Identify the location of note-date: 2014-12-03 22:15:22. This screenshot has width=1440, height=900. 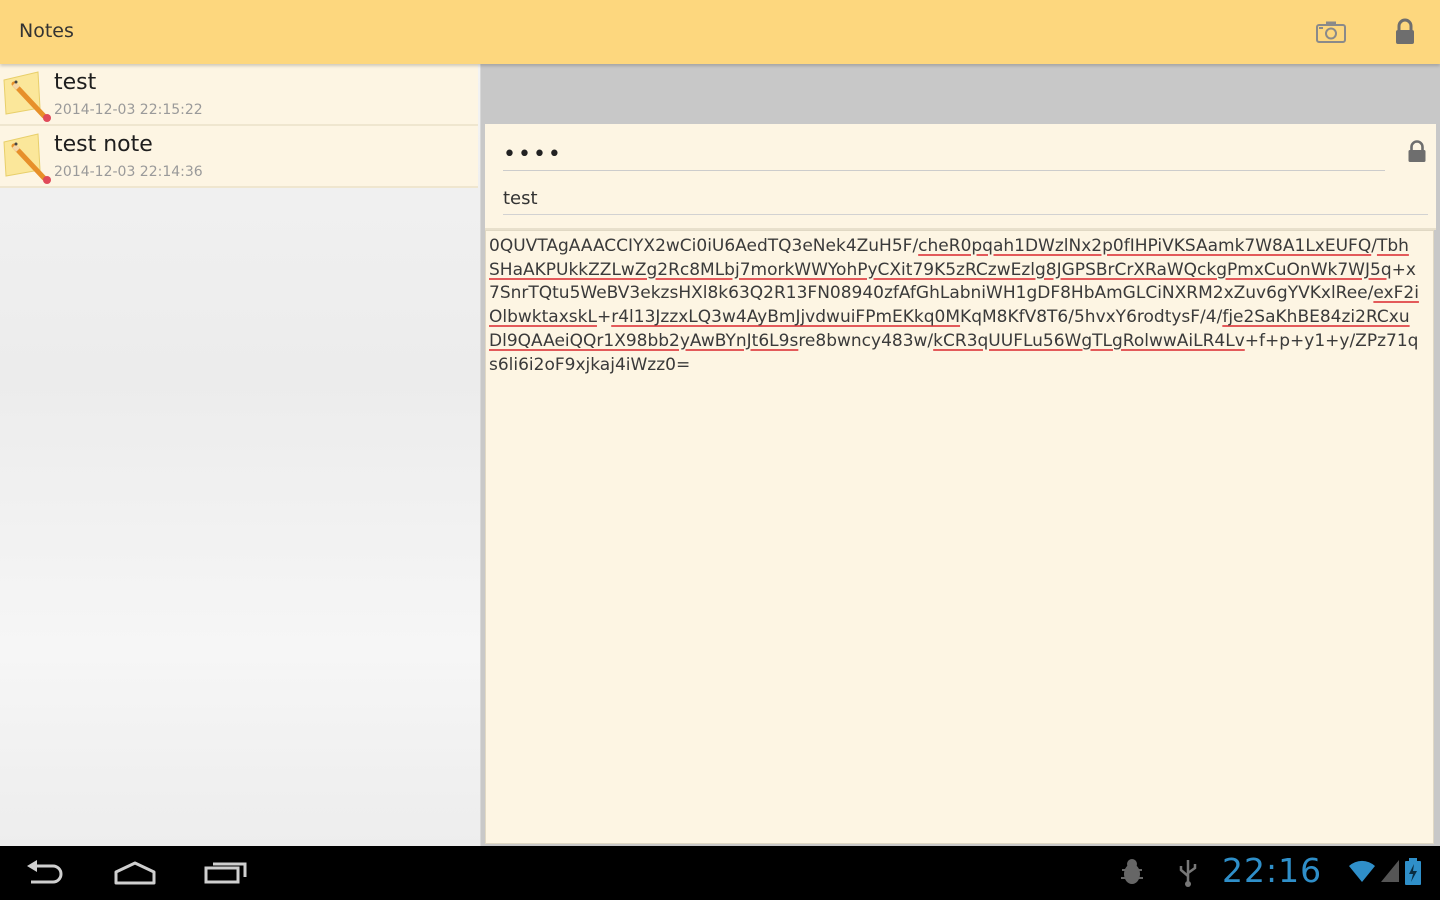
(128, 110).